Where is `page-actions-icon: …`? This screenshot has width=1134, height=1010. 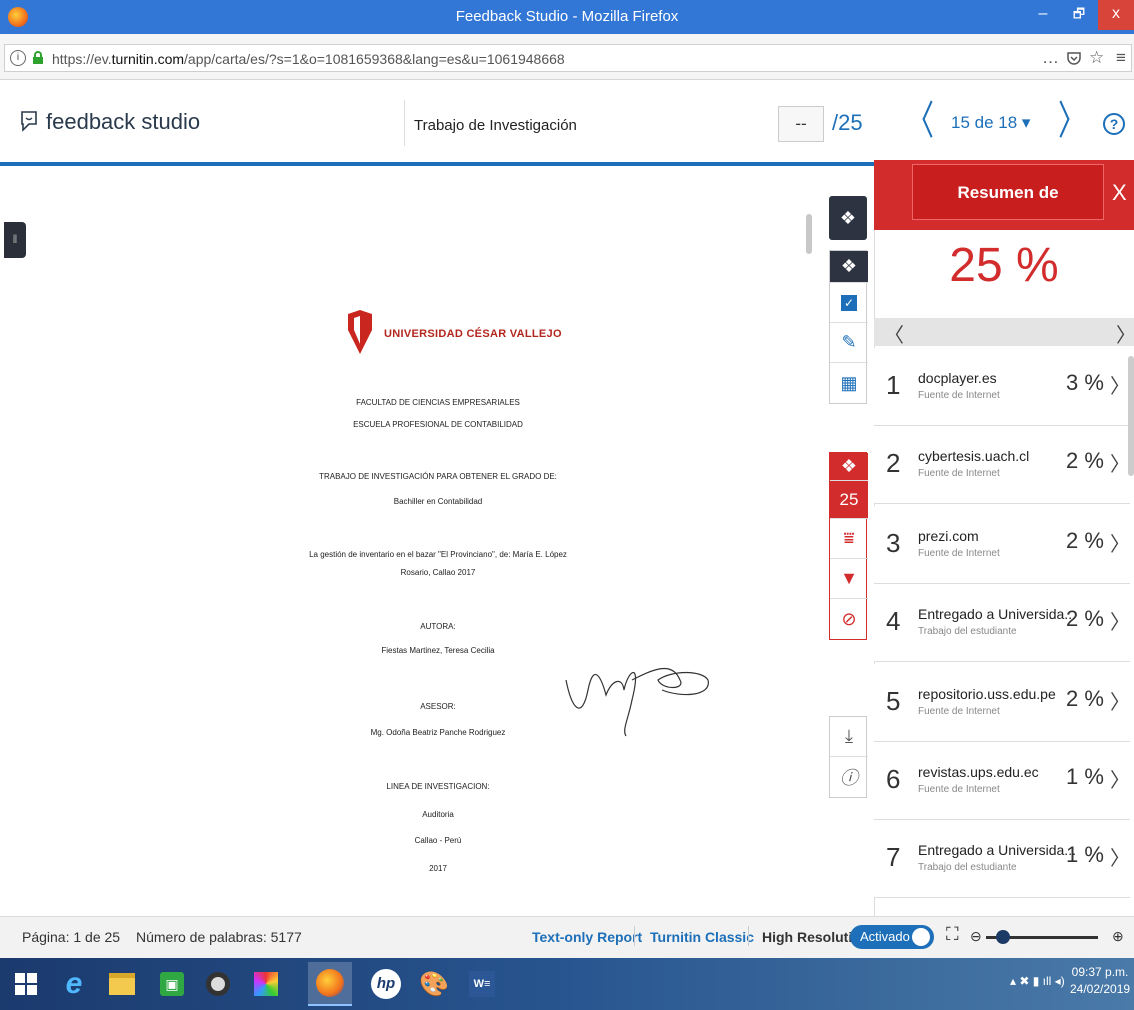
page-actions-icon: … is located at coordinates (1050, 58).